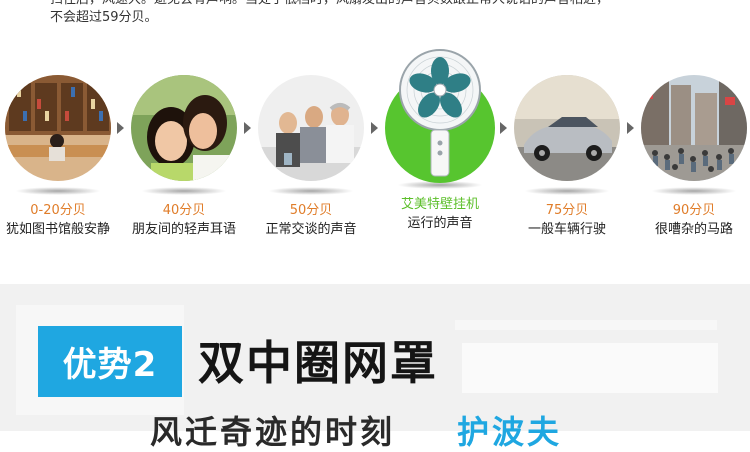 The height and width of the screenshot is (452, 750). Describe the element at coordinates (104, 17) in the screenshot. I see `intro-line-2: 不会超过59分贝。` at that location.